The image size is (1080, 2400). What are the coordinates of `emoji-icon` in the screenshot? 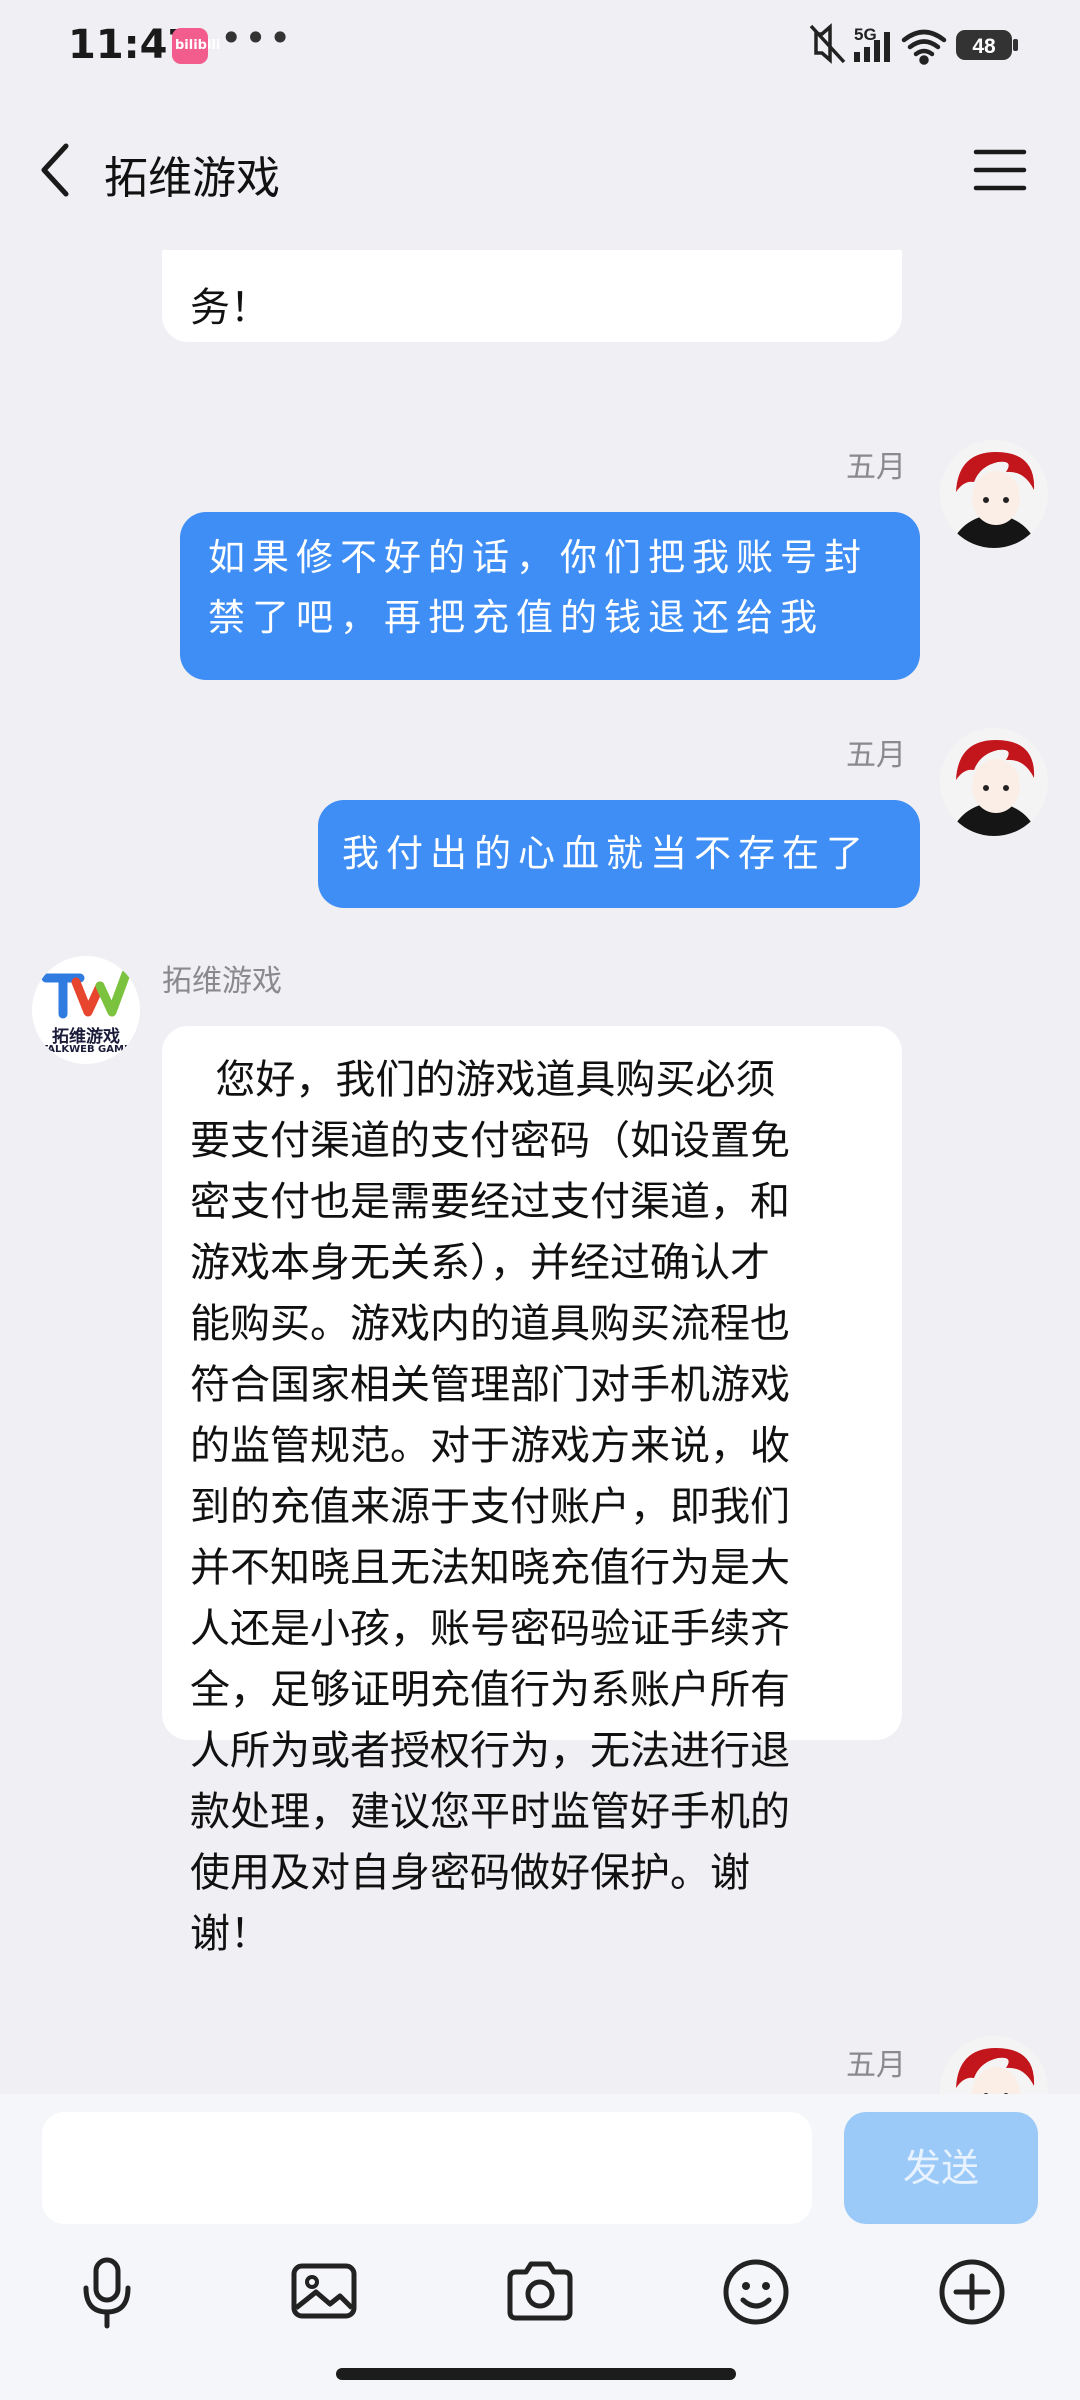 It's located at (756, 2292).